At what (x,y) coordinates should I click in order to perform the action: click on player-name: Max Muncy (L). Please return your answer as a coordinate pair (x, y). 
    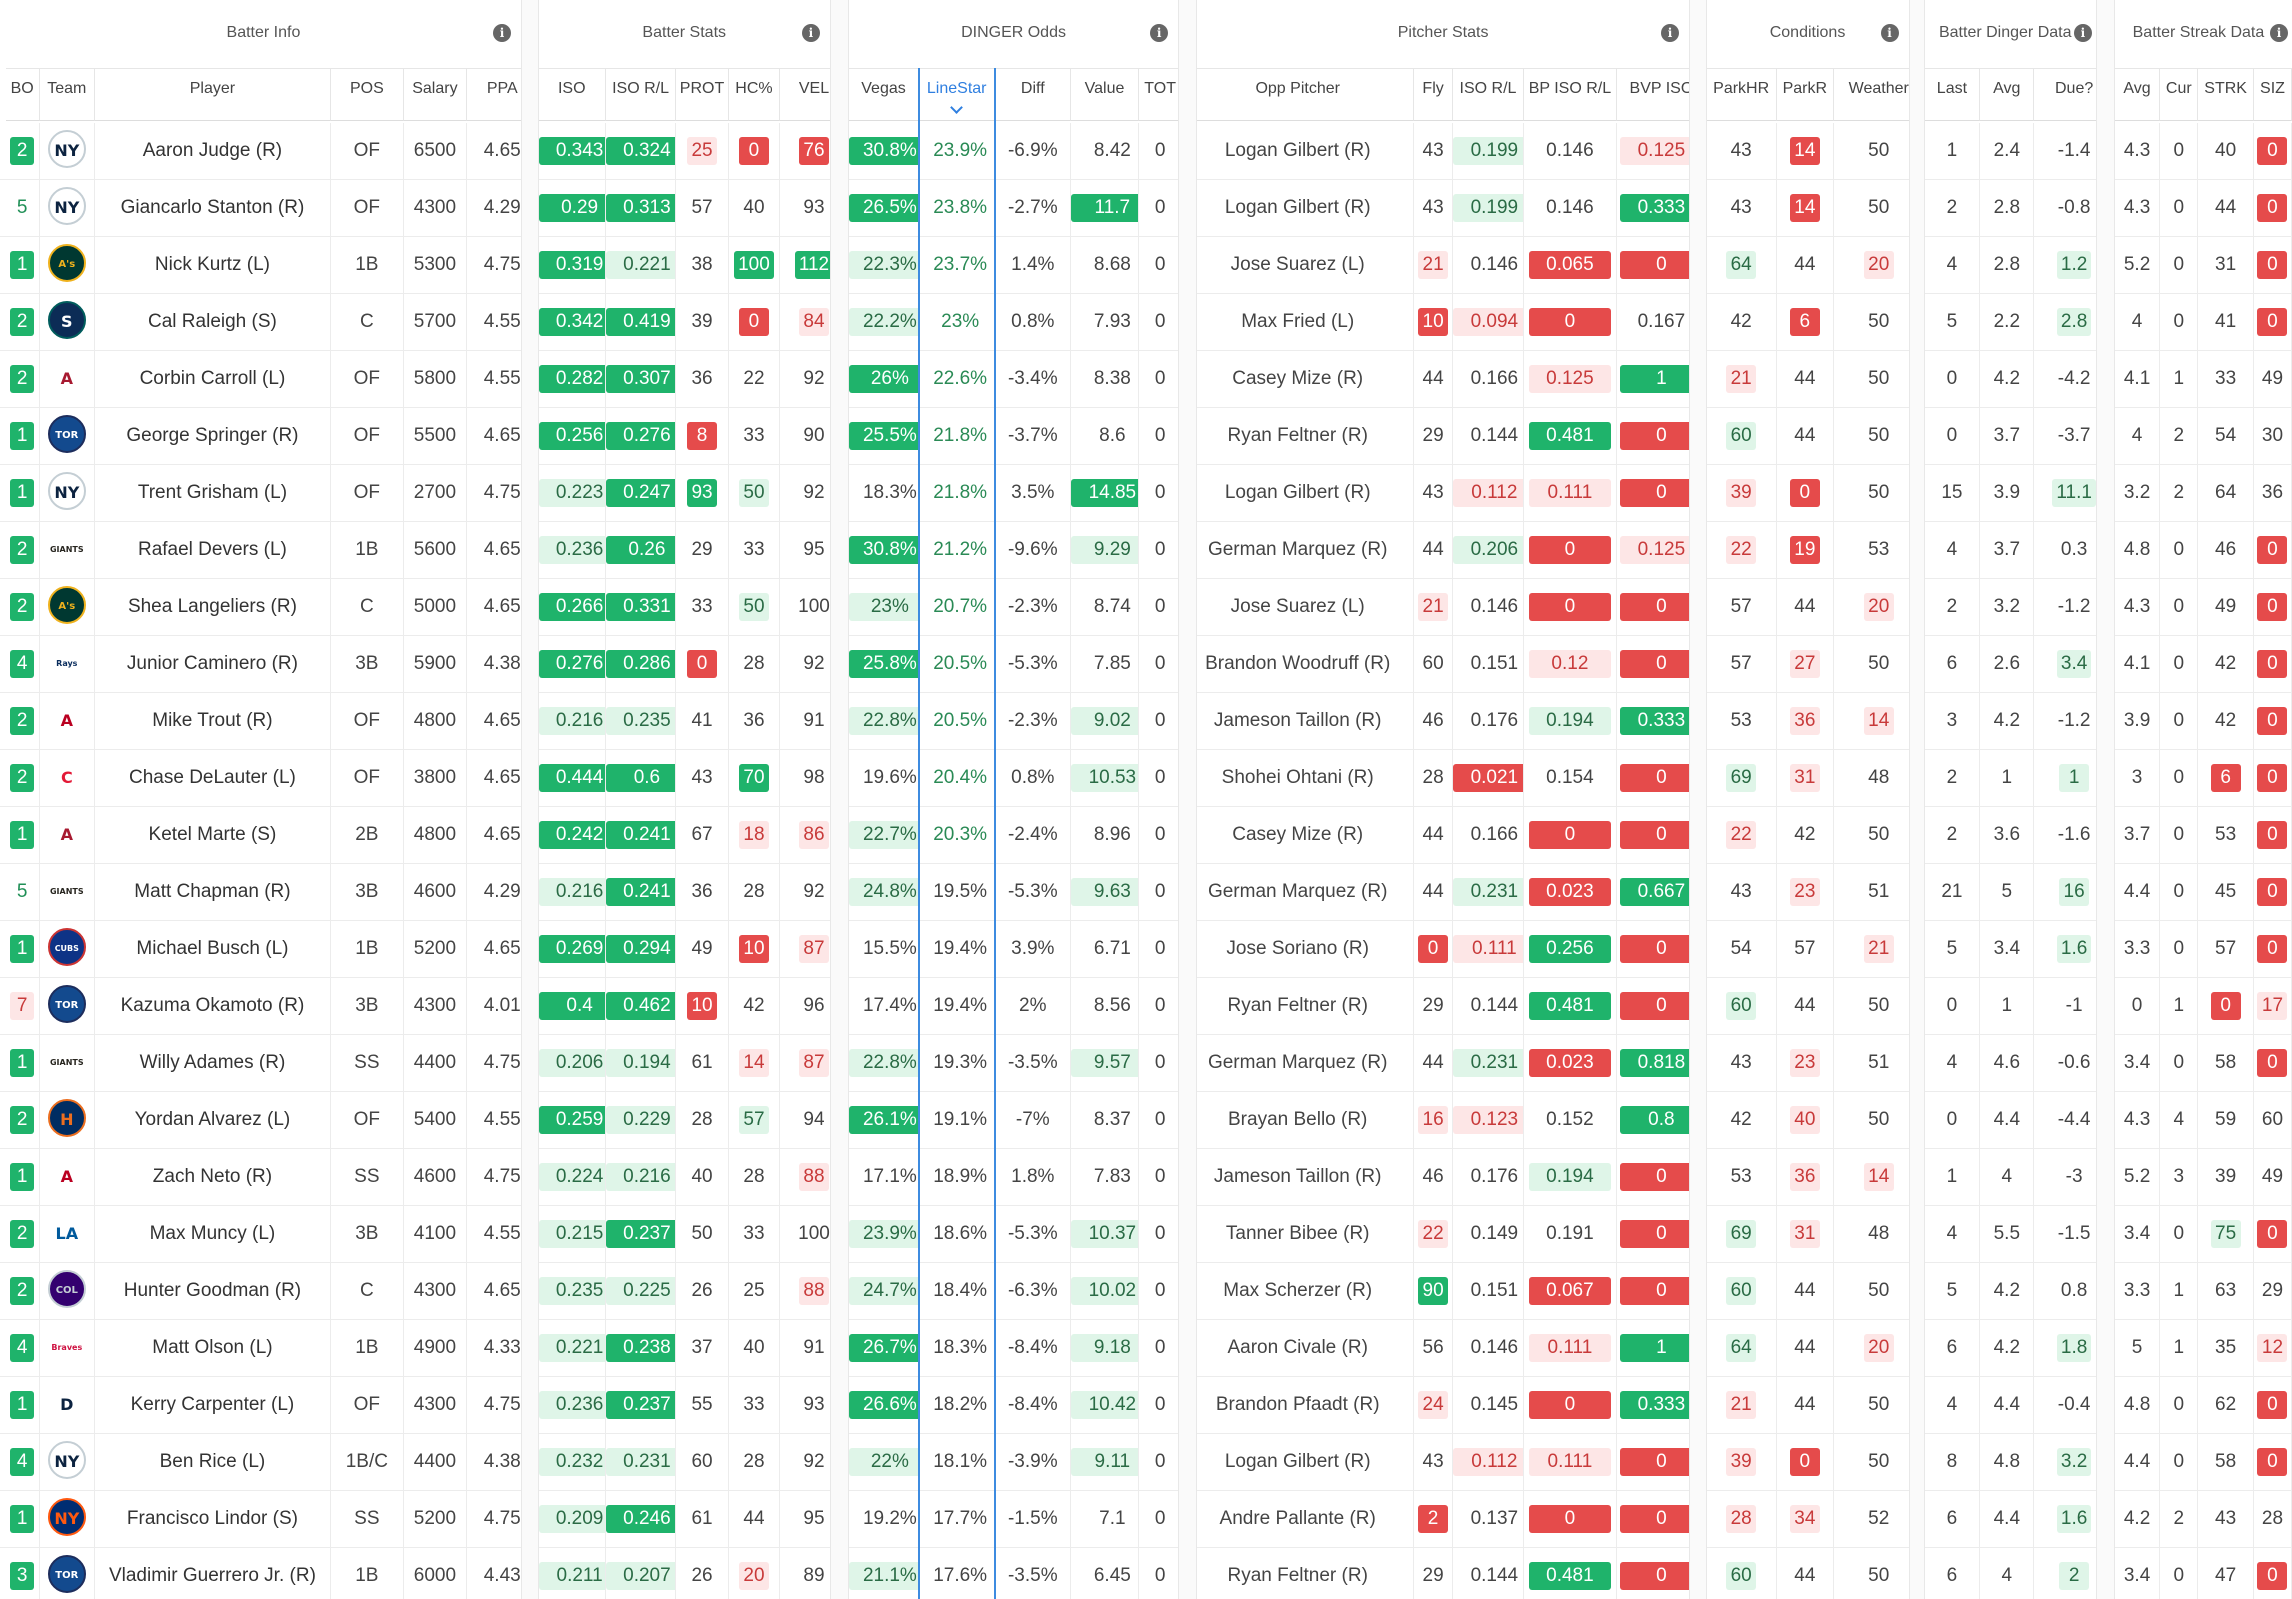
    Looking at the image, I should click on (213, 1233).